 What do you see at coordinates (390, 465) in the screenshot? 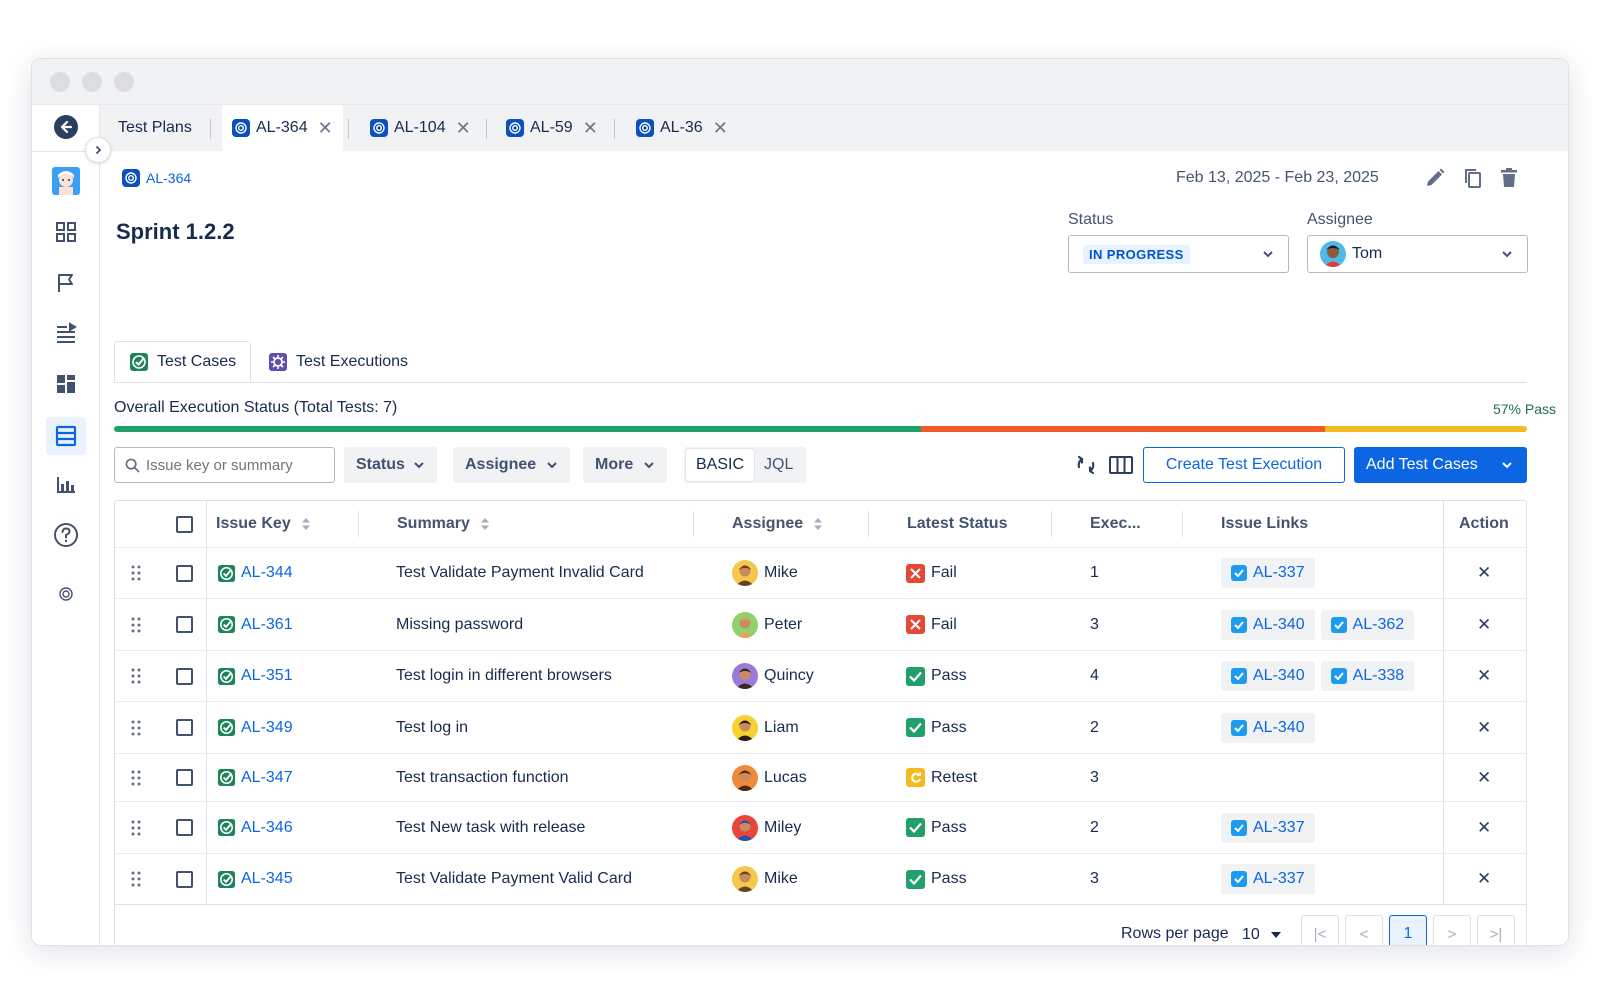
I see `status-filter-button: Status` at bounding box center [390, 465].